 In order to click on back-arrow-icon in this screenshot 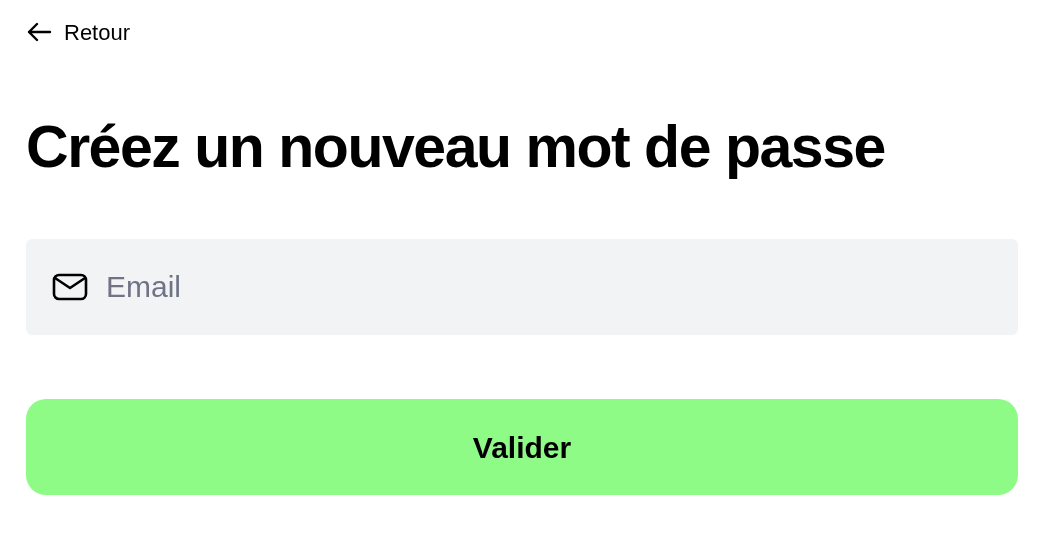, I will do `click(39, 32)`.